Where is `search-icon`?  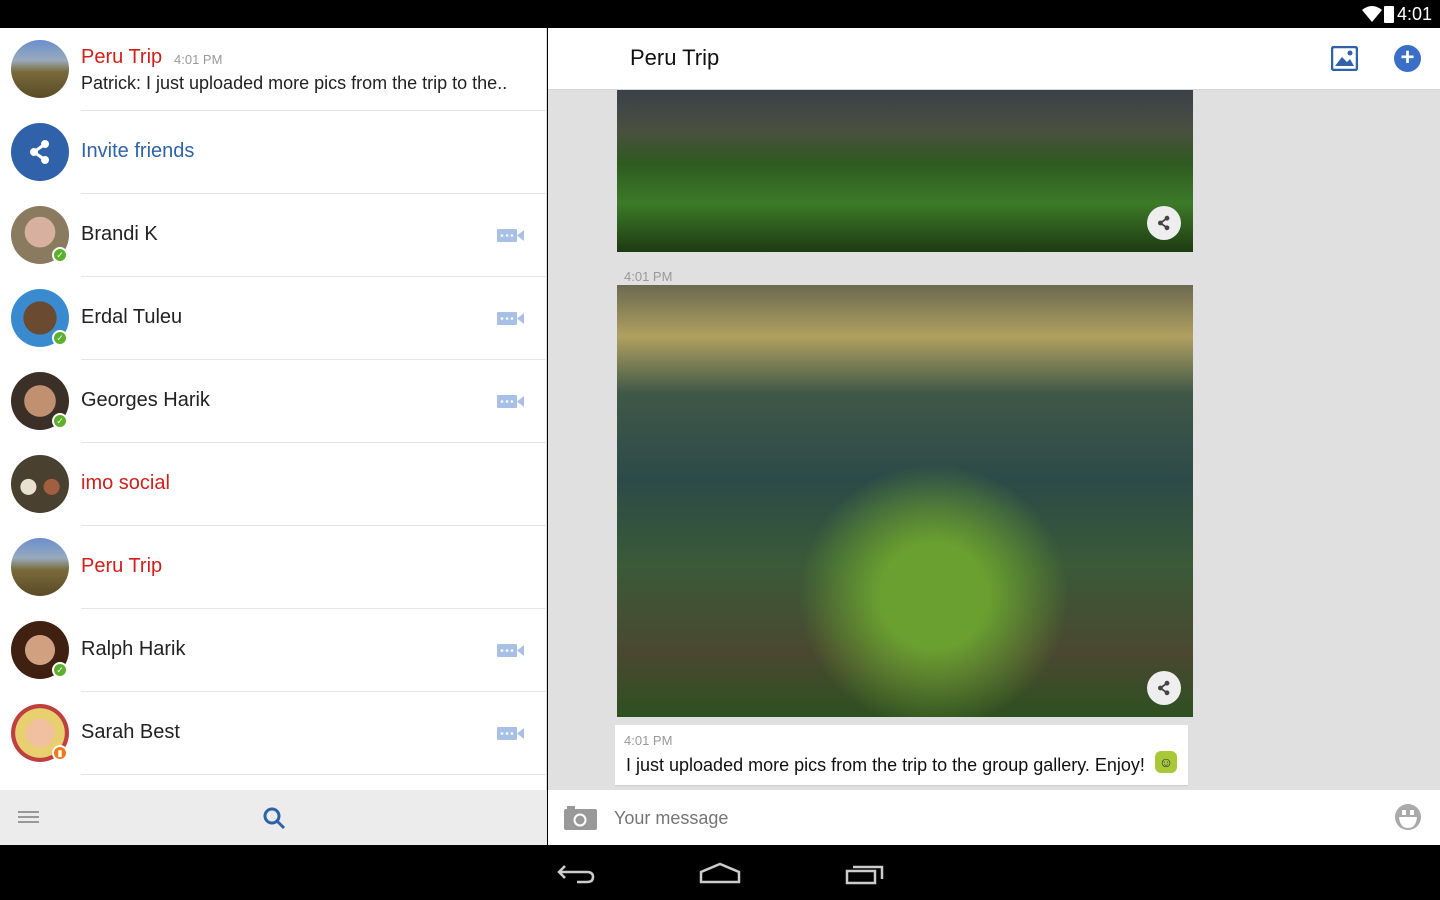
search-icon is located at coordinates (274, 818).